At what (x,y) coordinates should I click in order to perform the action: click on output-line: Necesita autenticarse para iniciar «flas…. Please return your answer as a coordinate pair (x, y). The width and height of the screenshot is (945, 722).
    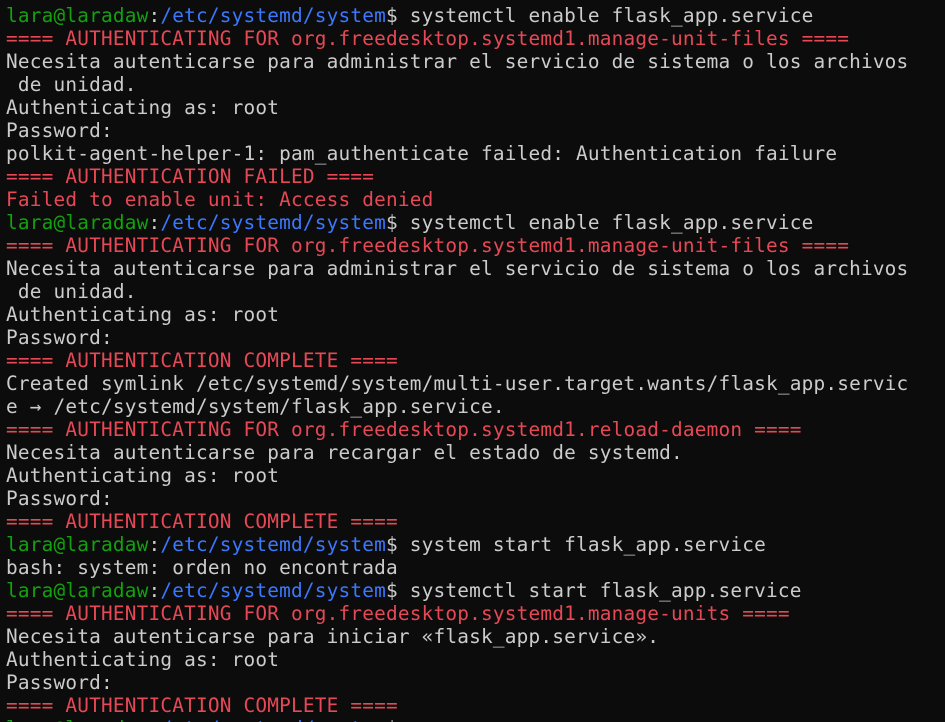
    Looking at the image, I should click on (475, 636).